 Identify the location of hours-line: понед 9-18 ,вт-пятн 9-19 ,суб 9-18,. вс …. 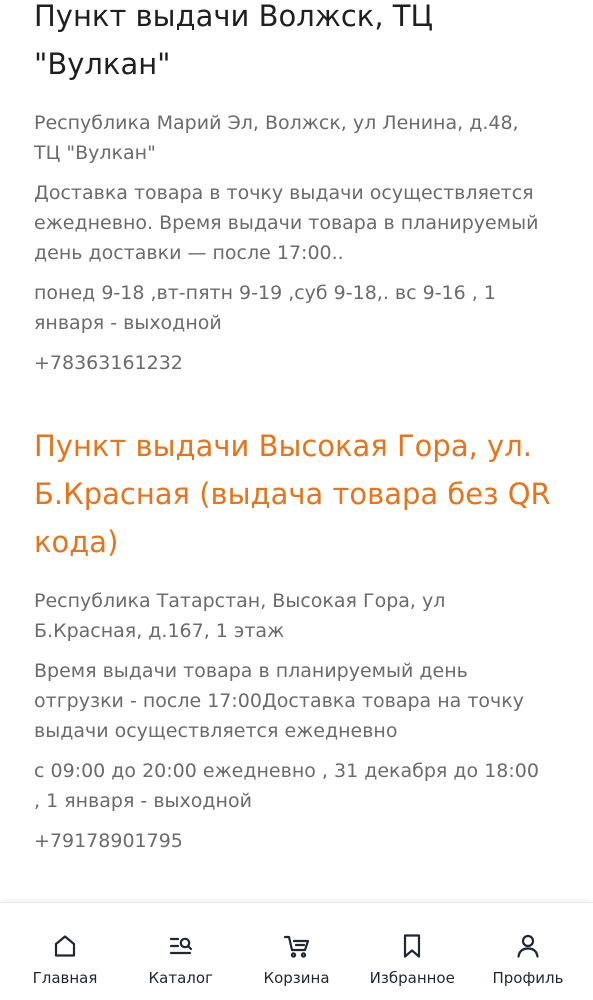
(265, 293).